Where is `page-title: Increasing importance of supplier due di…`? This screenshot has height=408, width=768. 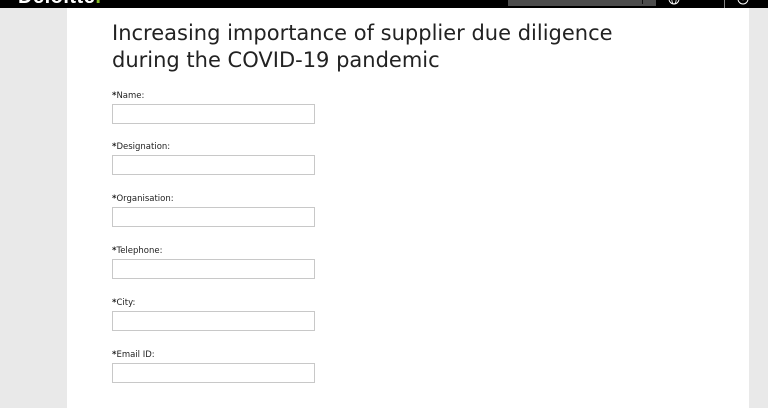 page-title: Increasing importance of supplier due di… is located at coordinates (362, 46).